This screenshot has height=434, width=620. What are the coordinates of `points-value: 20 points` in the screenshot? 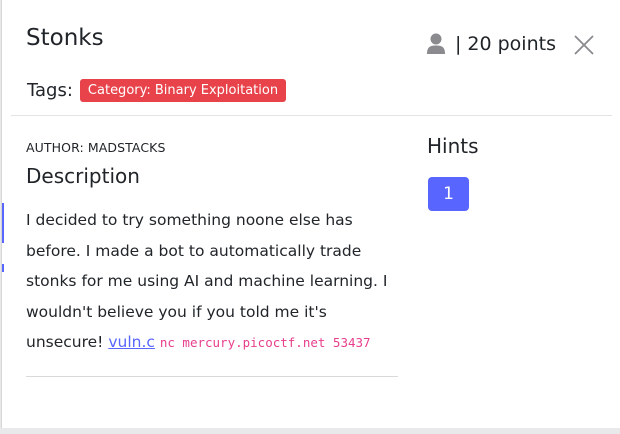 It's located at (511, 44).